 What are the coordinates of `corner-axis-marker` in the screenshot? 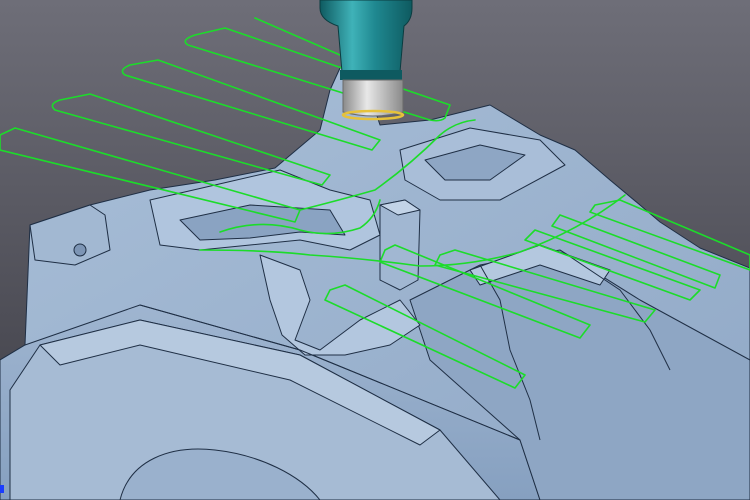 It's located at (2, 489).